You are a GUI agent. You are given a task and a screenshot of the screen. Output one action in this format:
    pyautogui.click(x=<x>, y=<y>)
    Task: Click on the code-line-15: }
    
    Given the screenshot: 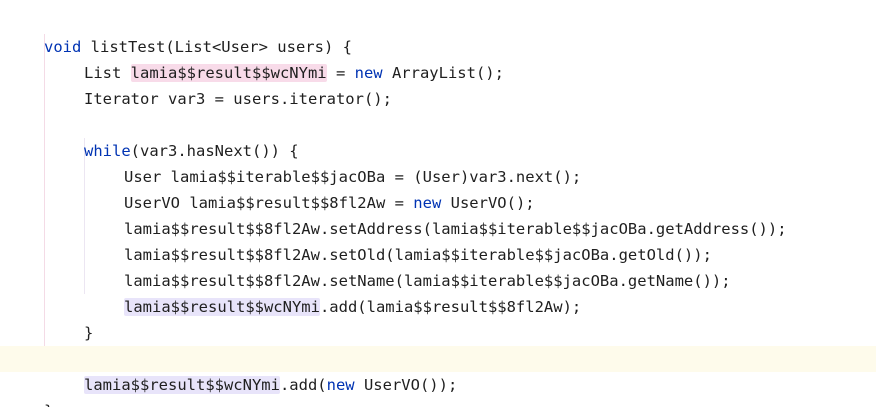 What is the action you would take?
    pyautogui.click(x=438, y=389)
    